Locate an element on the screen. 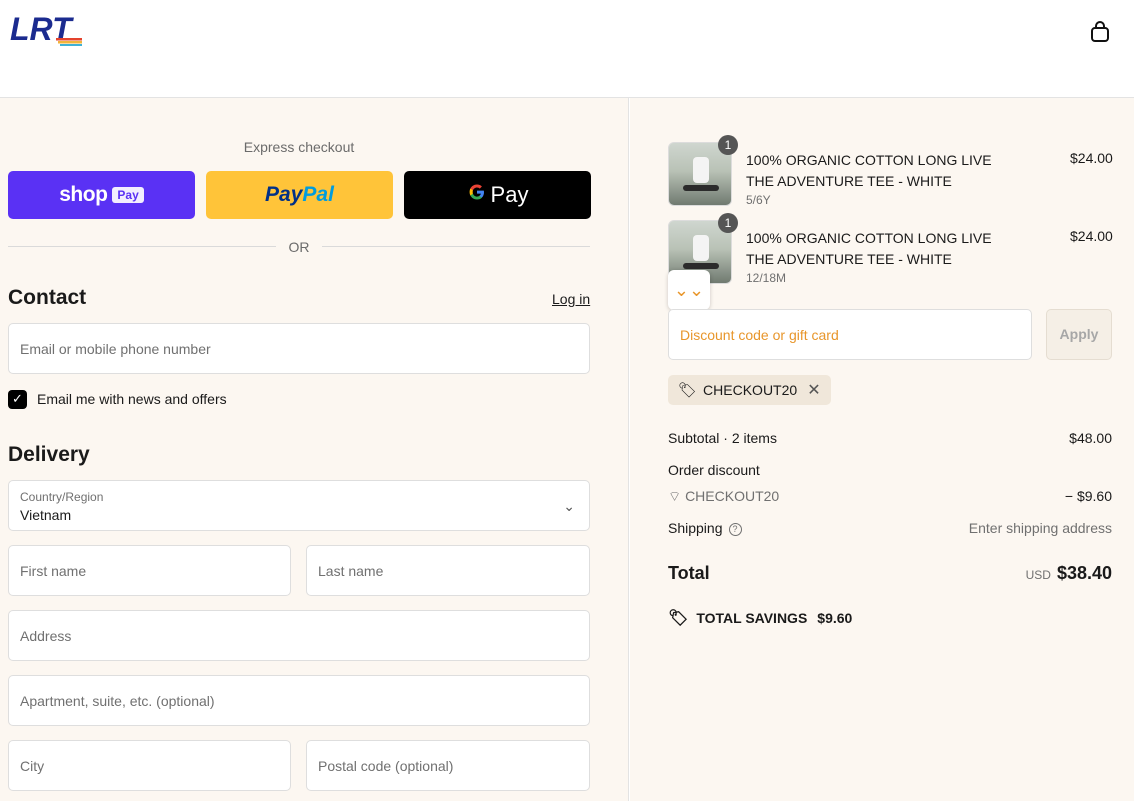 The image size is (1134, 801). total-savings-row: 🏷 TOTAL SAVINGS $9.60 is located at coordinates (760, 618).